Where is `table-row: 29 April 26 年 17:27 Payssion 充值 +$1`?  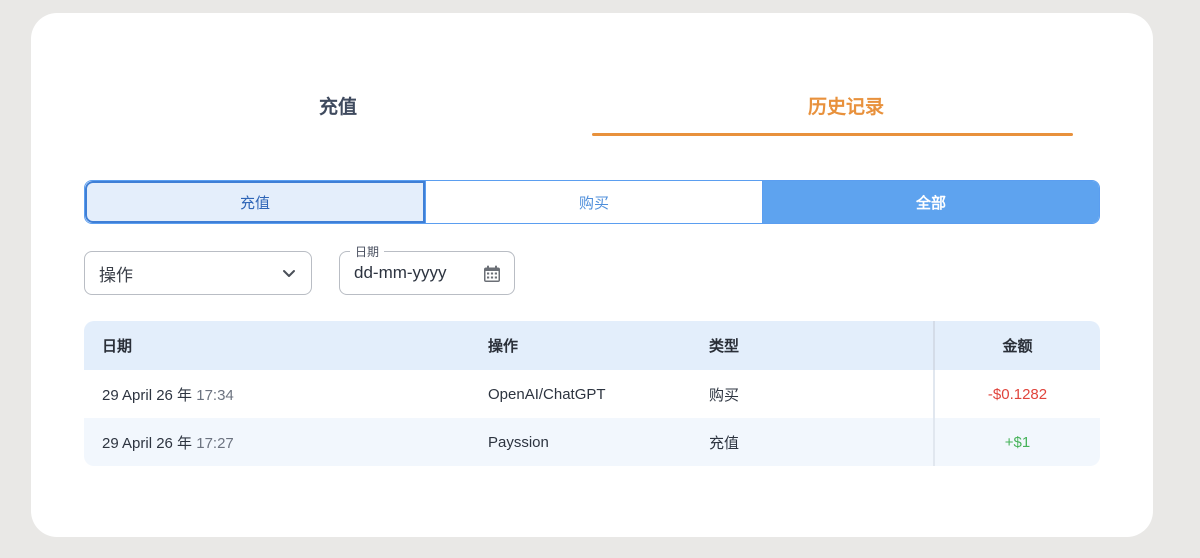
table-row: 29 April 26 年 17:27 Payssion 充值 +$1 is located at coordinates (592, 442).